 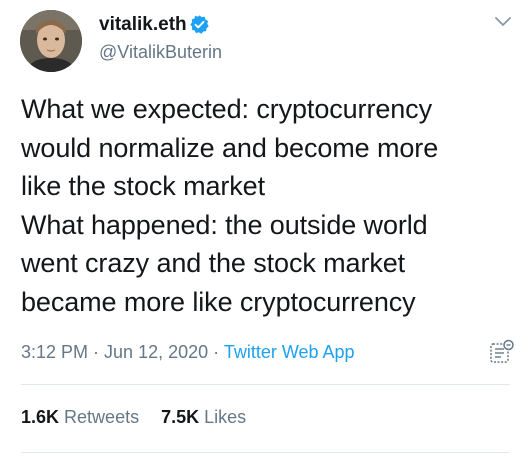 What do you see at coordinates (180, 417) in the screenshot?
I see `likes-count: 7.5K` at bounding box center [180, 417].